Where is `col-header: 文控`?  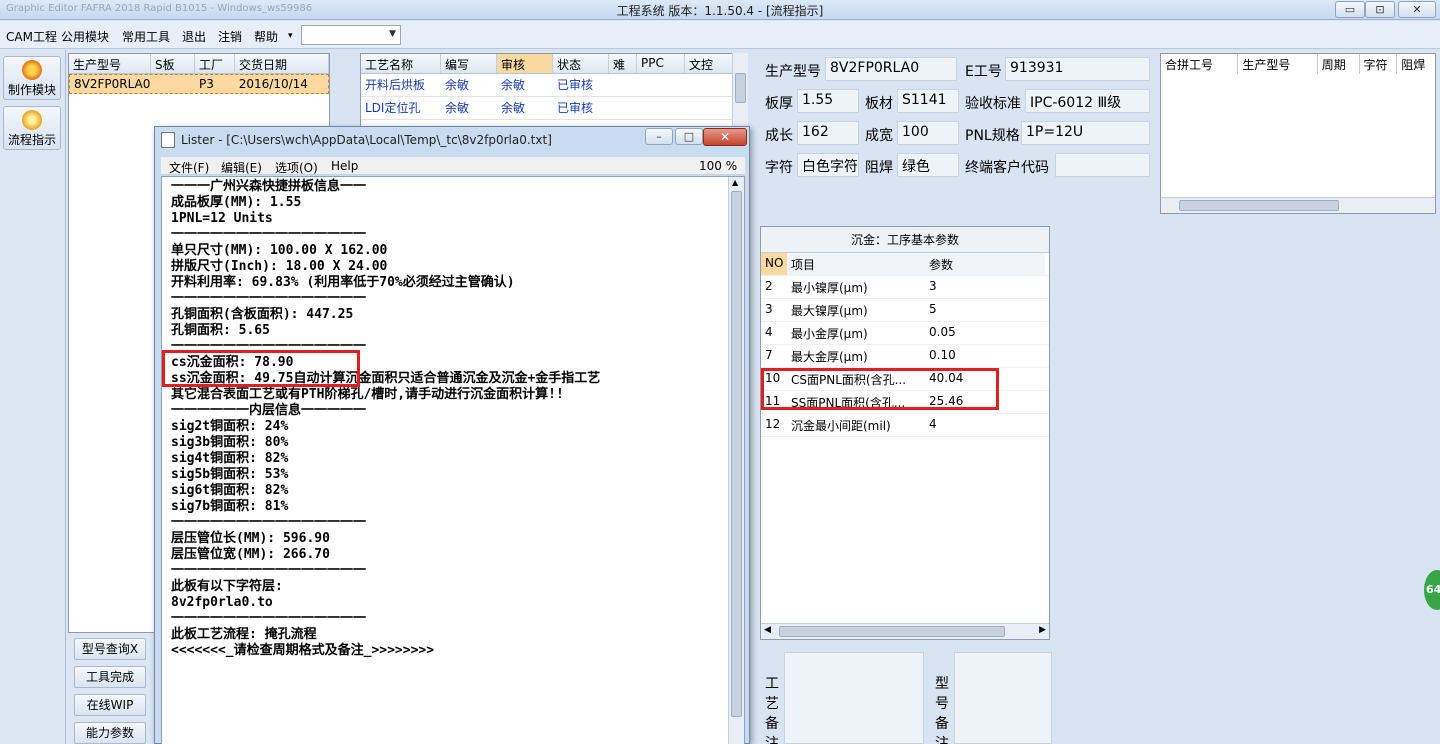
col-header: 文控 is located at coordinates (709, 63).